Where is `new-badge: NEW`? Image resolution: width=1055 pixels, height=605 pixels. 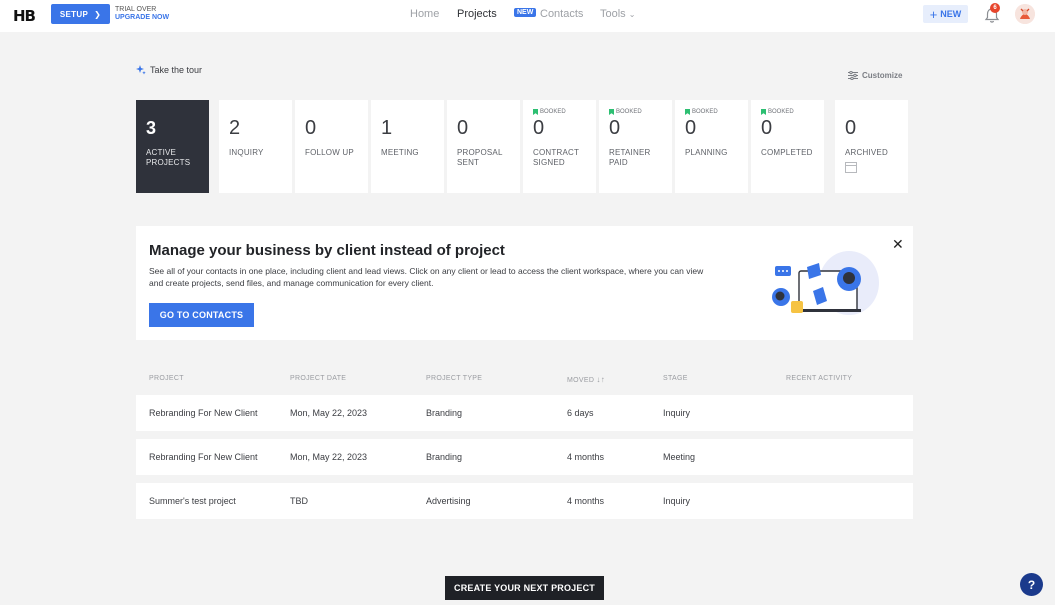
new-badge: NEW is located at coordinates (525, 12).